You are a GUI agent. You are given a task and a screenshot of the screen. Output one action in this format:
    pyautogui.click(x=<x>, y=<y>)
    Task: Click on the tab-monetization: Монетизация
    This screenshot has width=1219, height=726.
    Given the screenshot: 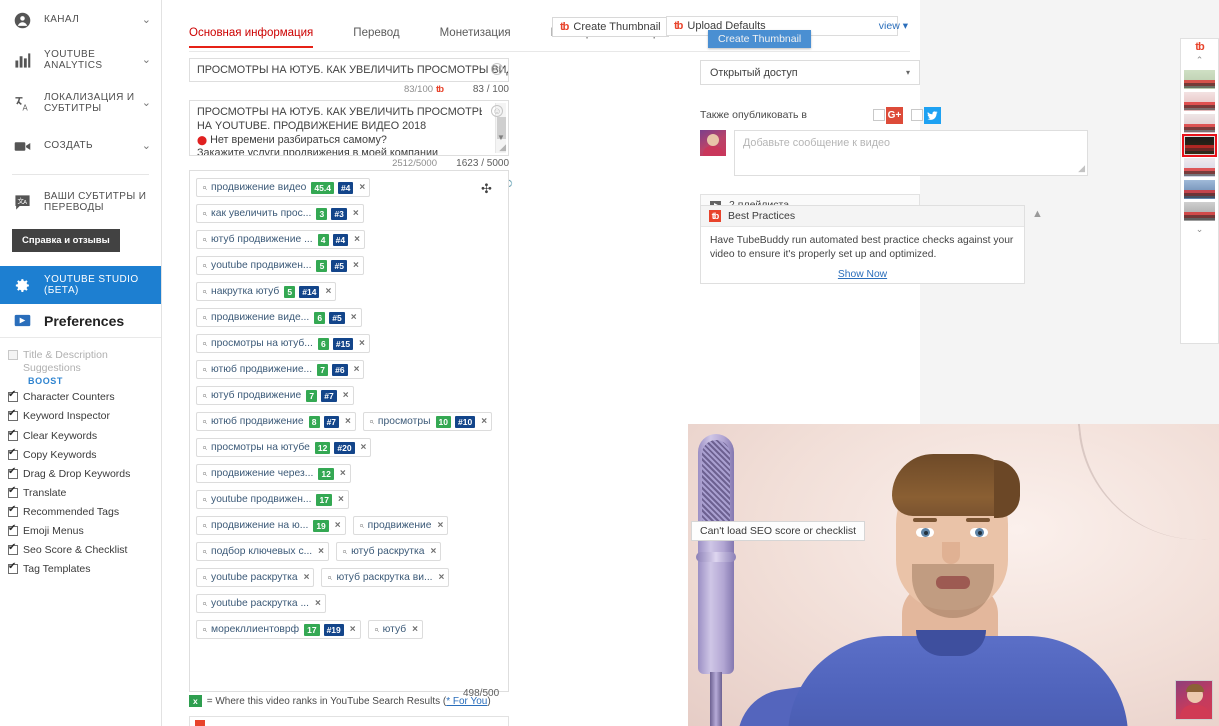 What is the action you would take?
    pyautogui.click(x=475, y=37)
    